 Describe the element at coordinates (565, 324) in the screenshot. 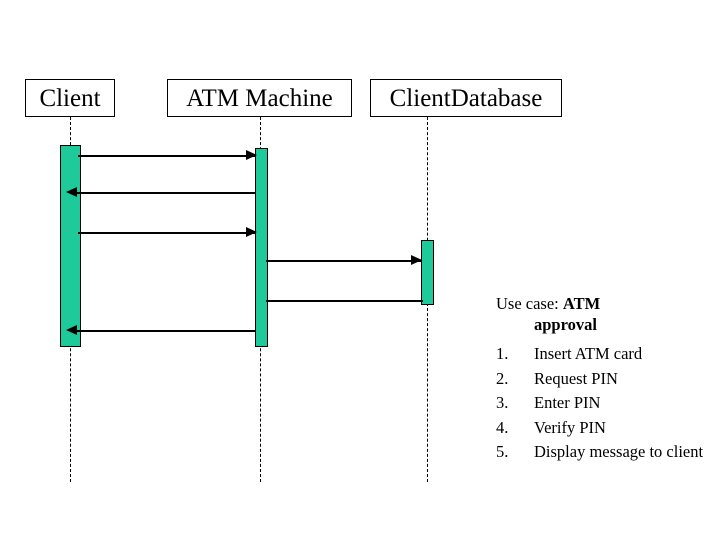

I see `legend-title-line2: approval` at that location.